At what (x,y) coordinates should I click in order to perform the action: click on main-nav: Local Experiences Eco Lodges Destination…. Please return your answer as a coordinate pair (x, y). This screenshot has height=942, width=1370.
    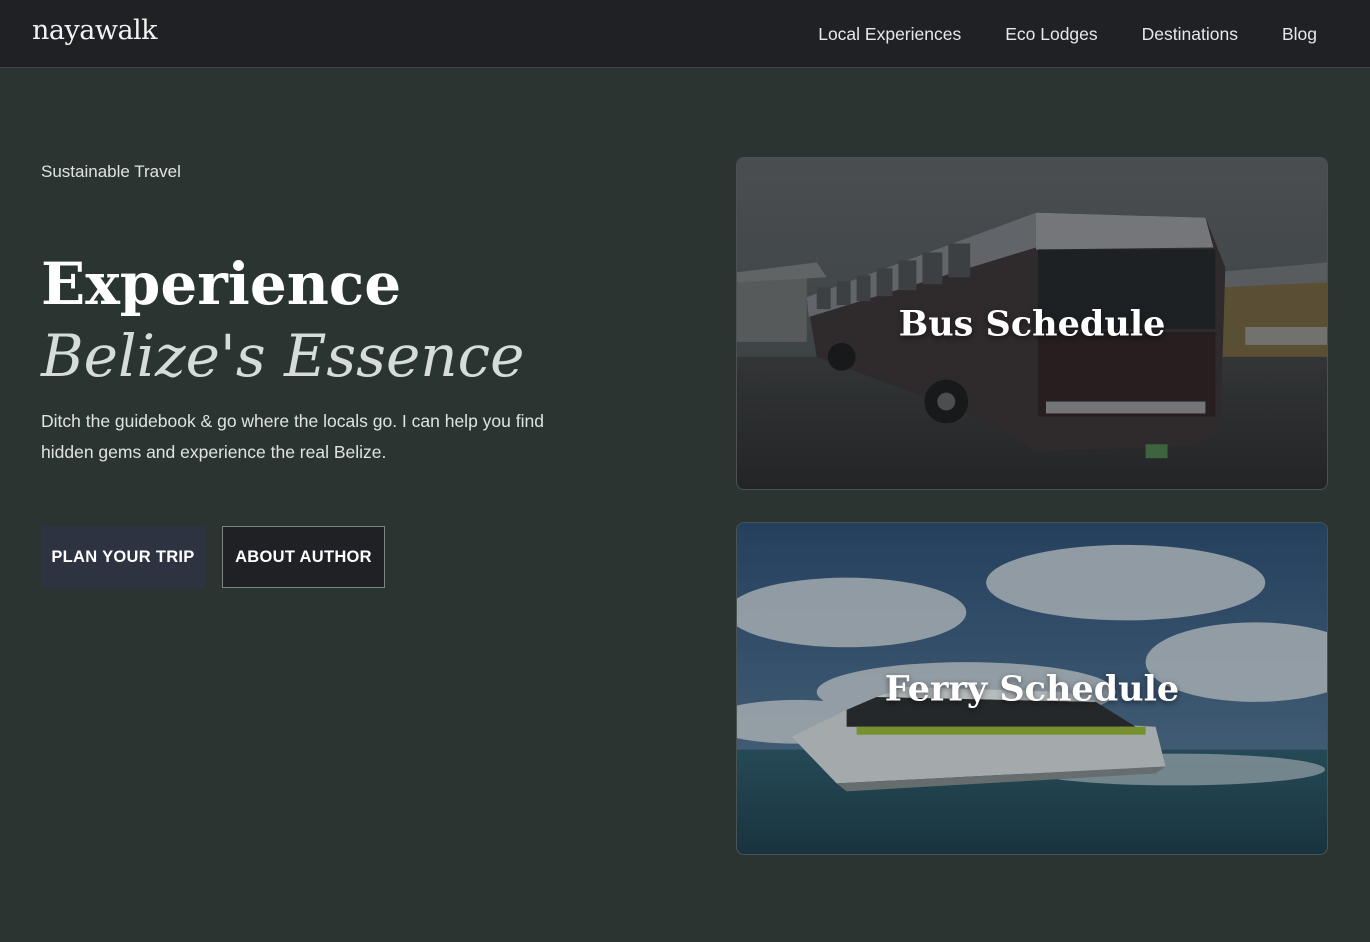
    Looking at the image, I should click on (1067, 34).